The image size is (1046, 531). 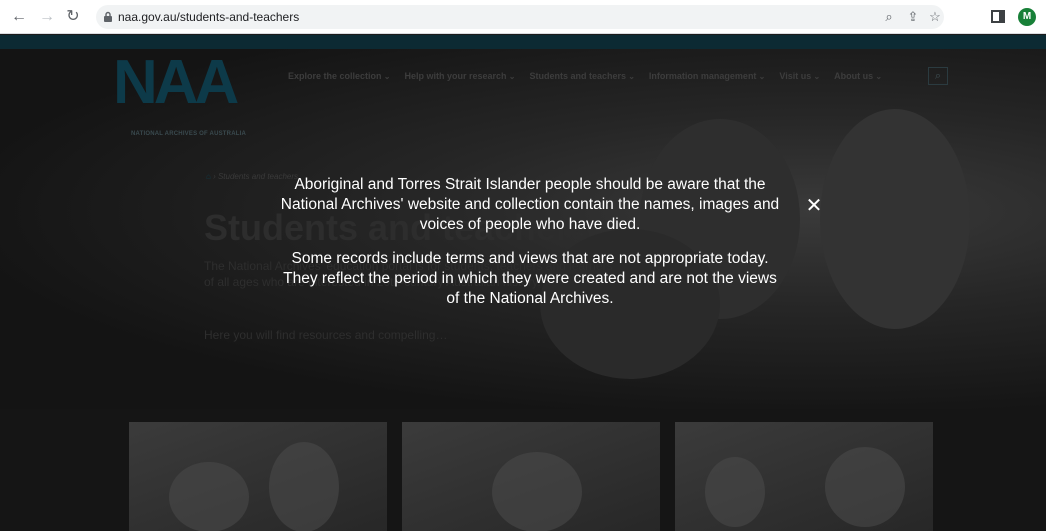 I want to click on sidebar-icon, so click(x=998, y=16).